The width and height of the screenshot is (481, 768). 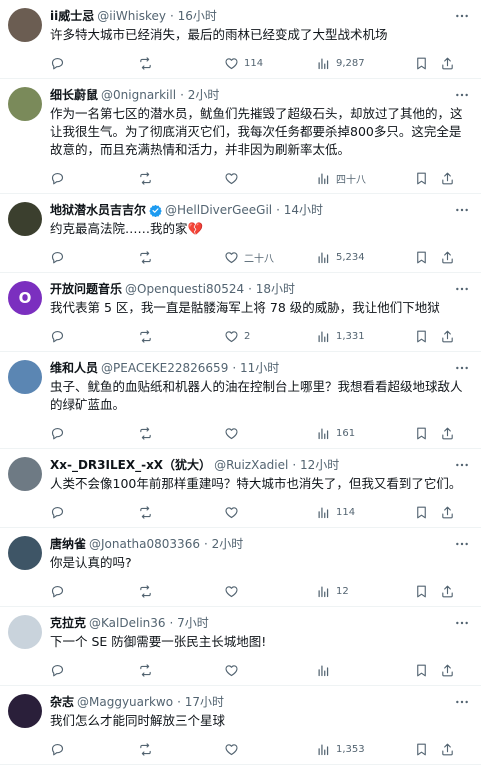 What do you see at coordinates (72, 16) in the screenshot?
I see `display-name: ii威士忌` at bounding box center [72, 16].